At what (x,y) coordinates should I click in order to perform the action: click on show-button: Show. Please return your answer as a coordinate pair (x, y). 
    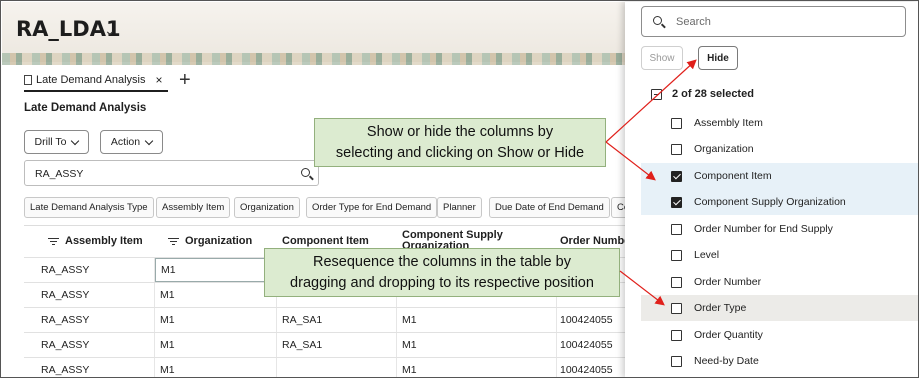
    Looking at the image, I should click on (662, 58).